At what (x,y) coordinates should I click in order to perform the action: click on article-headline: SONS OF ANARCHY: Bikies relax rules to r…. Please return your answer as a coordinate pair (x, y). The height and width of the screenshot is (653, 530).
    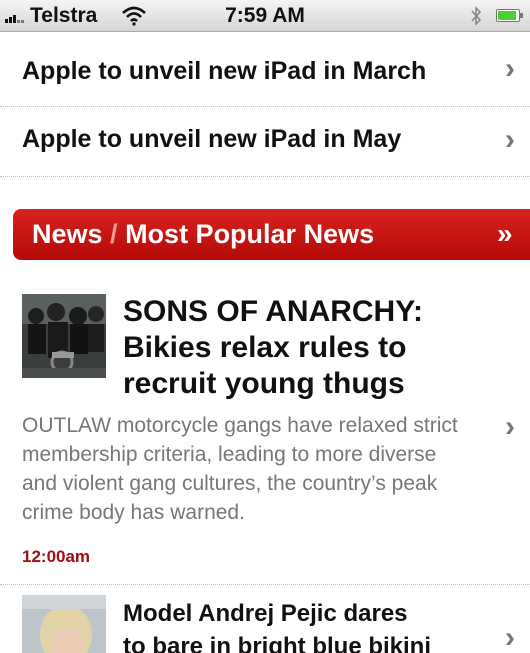
    Looking at the image, I should click on (273, 348).